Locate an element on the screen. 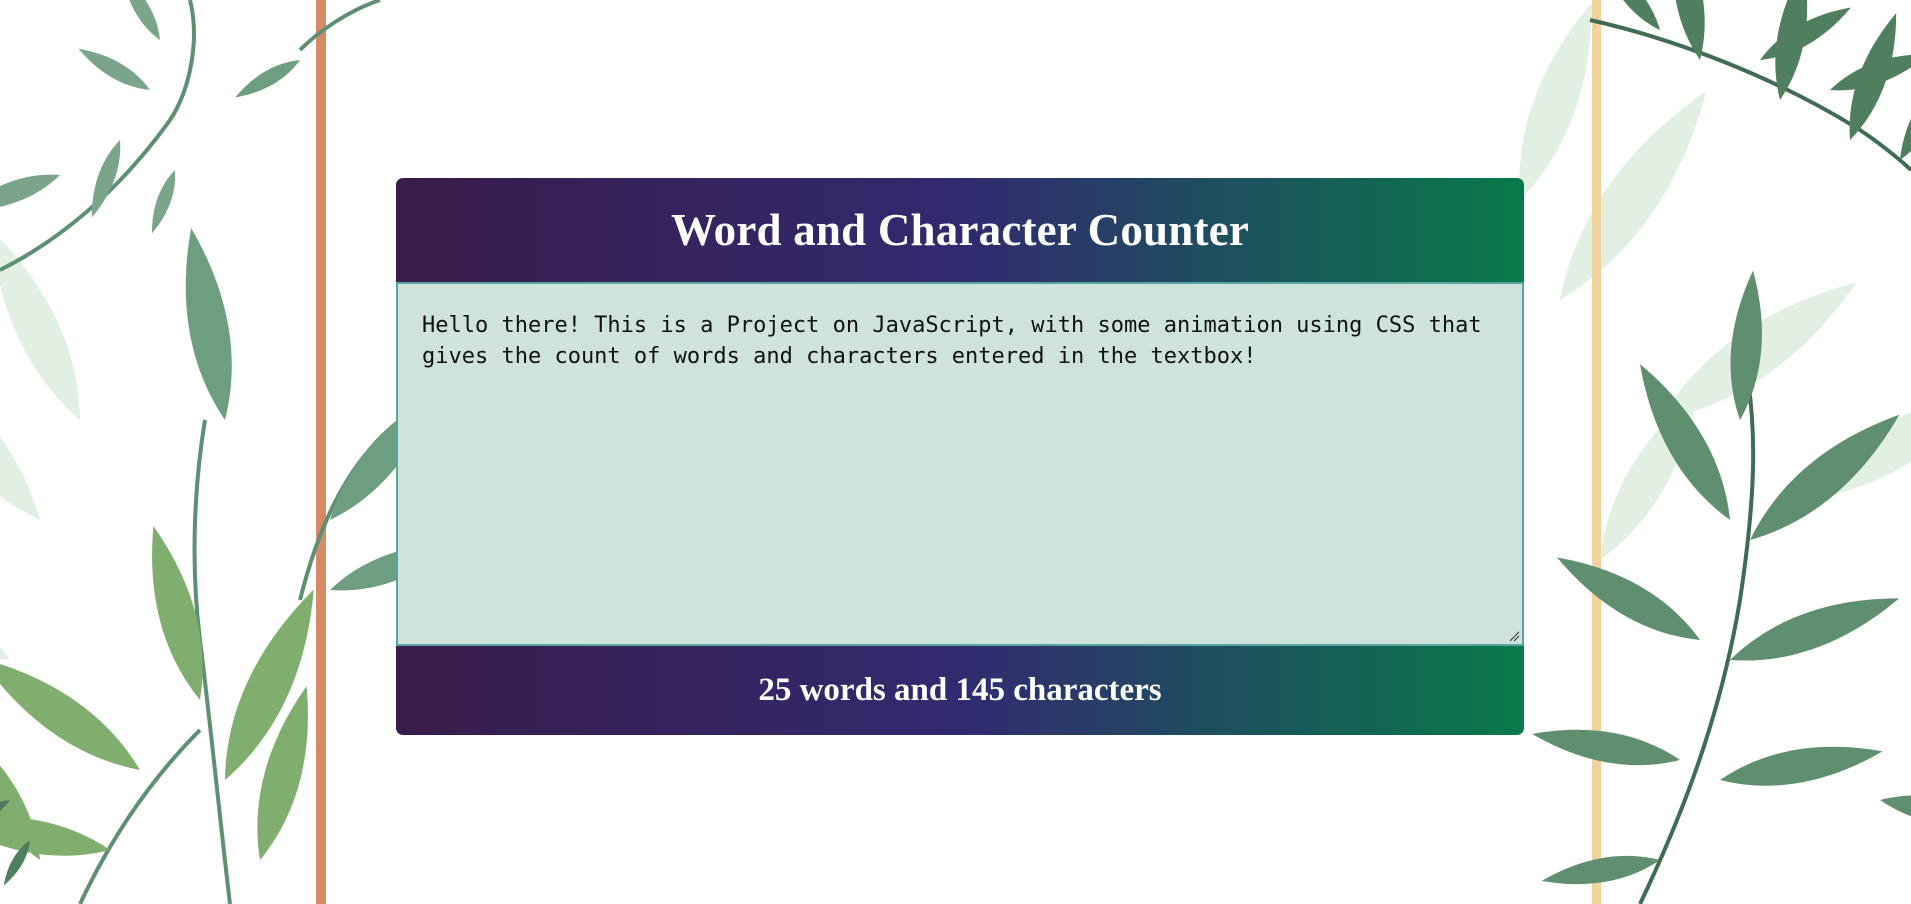 The height and width of the screenshot is (904, 1911). page-title: Word and Character Counter is located at coordinates (960, 230).